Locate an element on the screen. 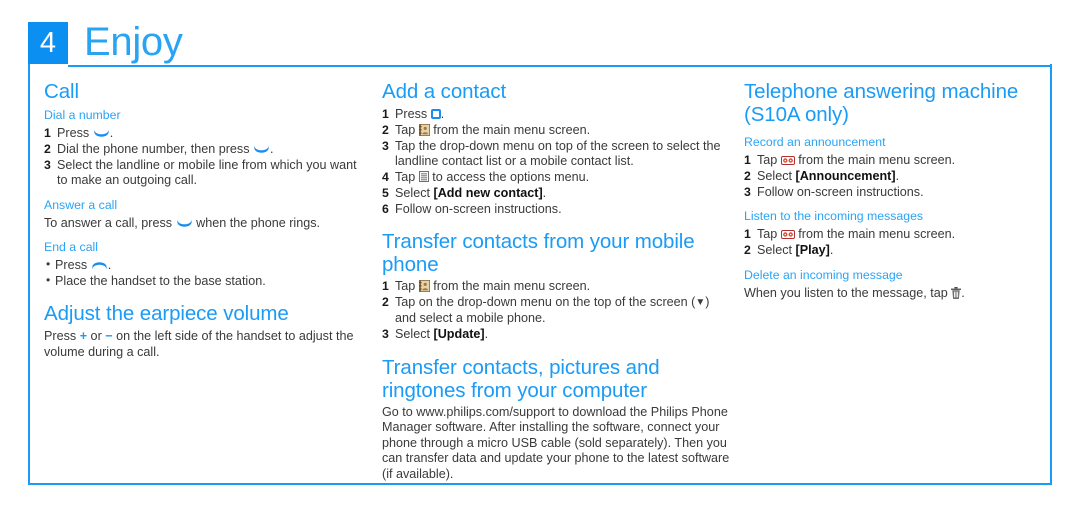  heading-add-a-contact: Add a contact is located at coordinates (444, 91).